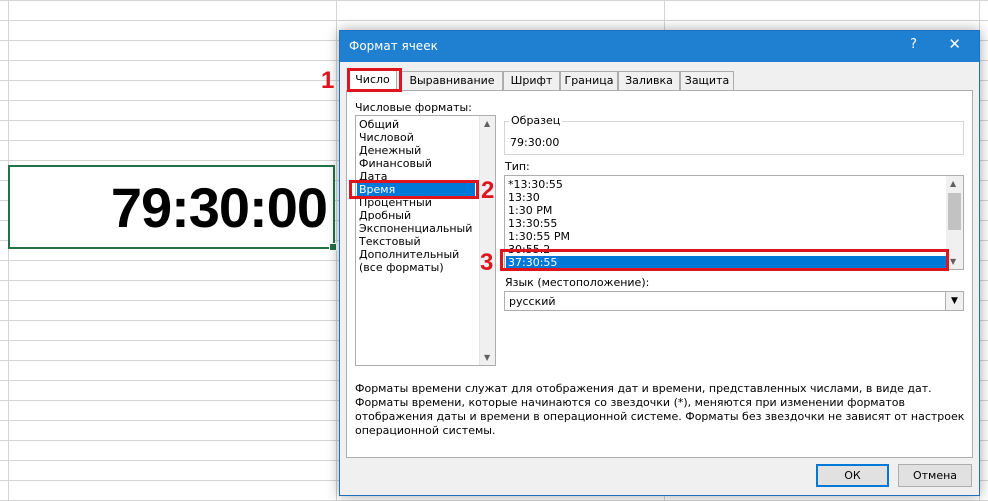 The width and height of the screenshot is (988, 501). I want to click on type-label: Тип:, so click(517, 166).